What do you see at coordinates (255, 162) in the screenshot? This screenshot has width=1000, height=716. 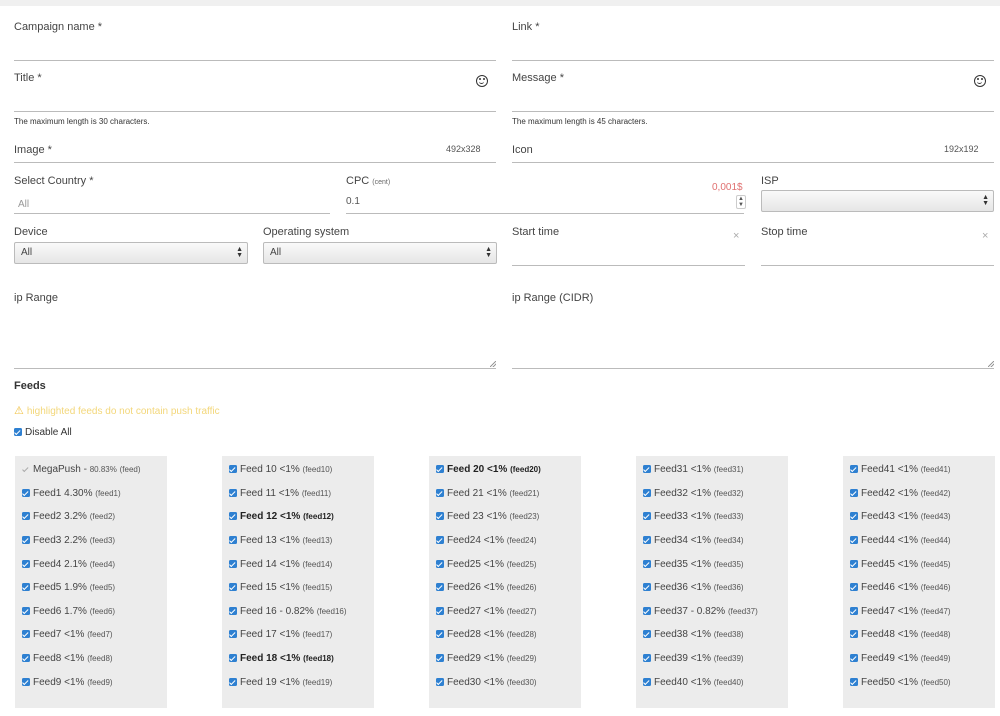 I see `image-input` at bounding box center [255, 162].